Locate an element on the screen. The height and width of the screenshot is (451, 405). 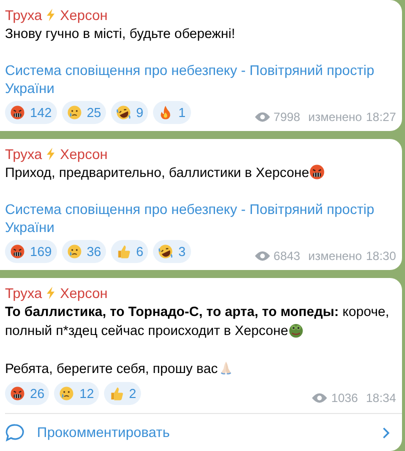
reaction-button: 9 is located at coordinates (129, 112).